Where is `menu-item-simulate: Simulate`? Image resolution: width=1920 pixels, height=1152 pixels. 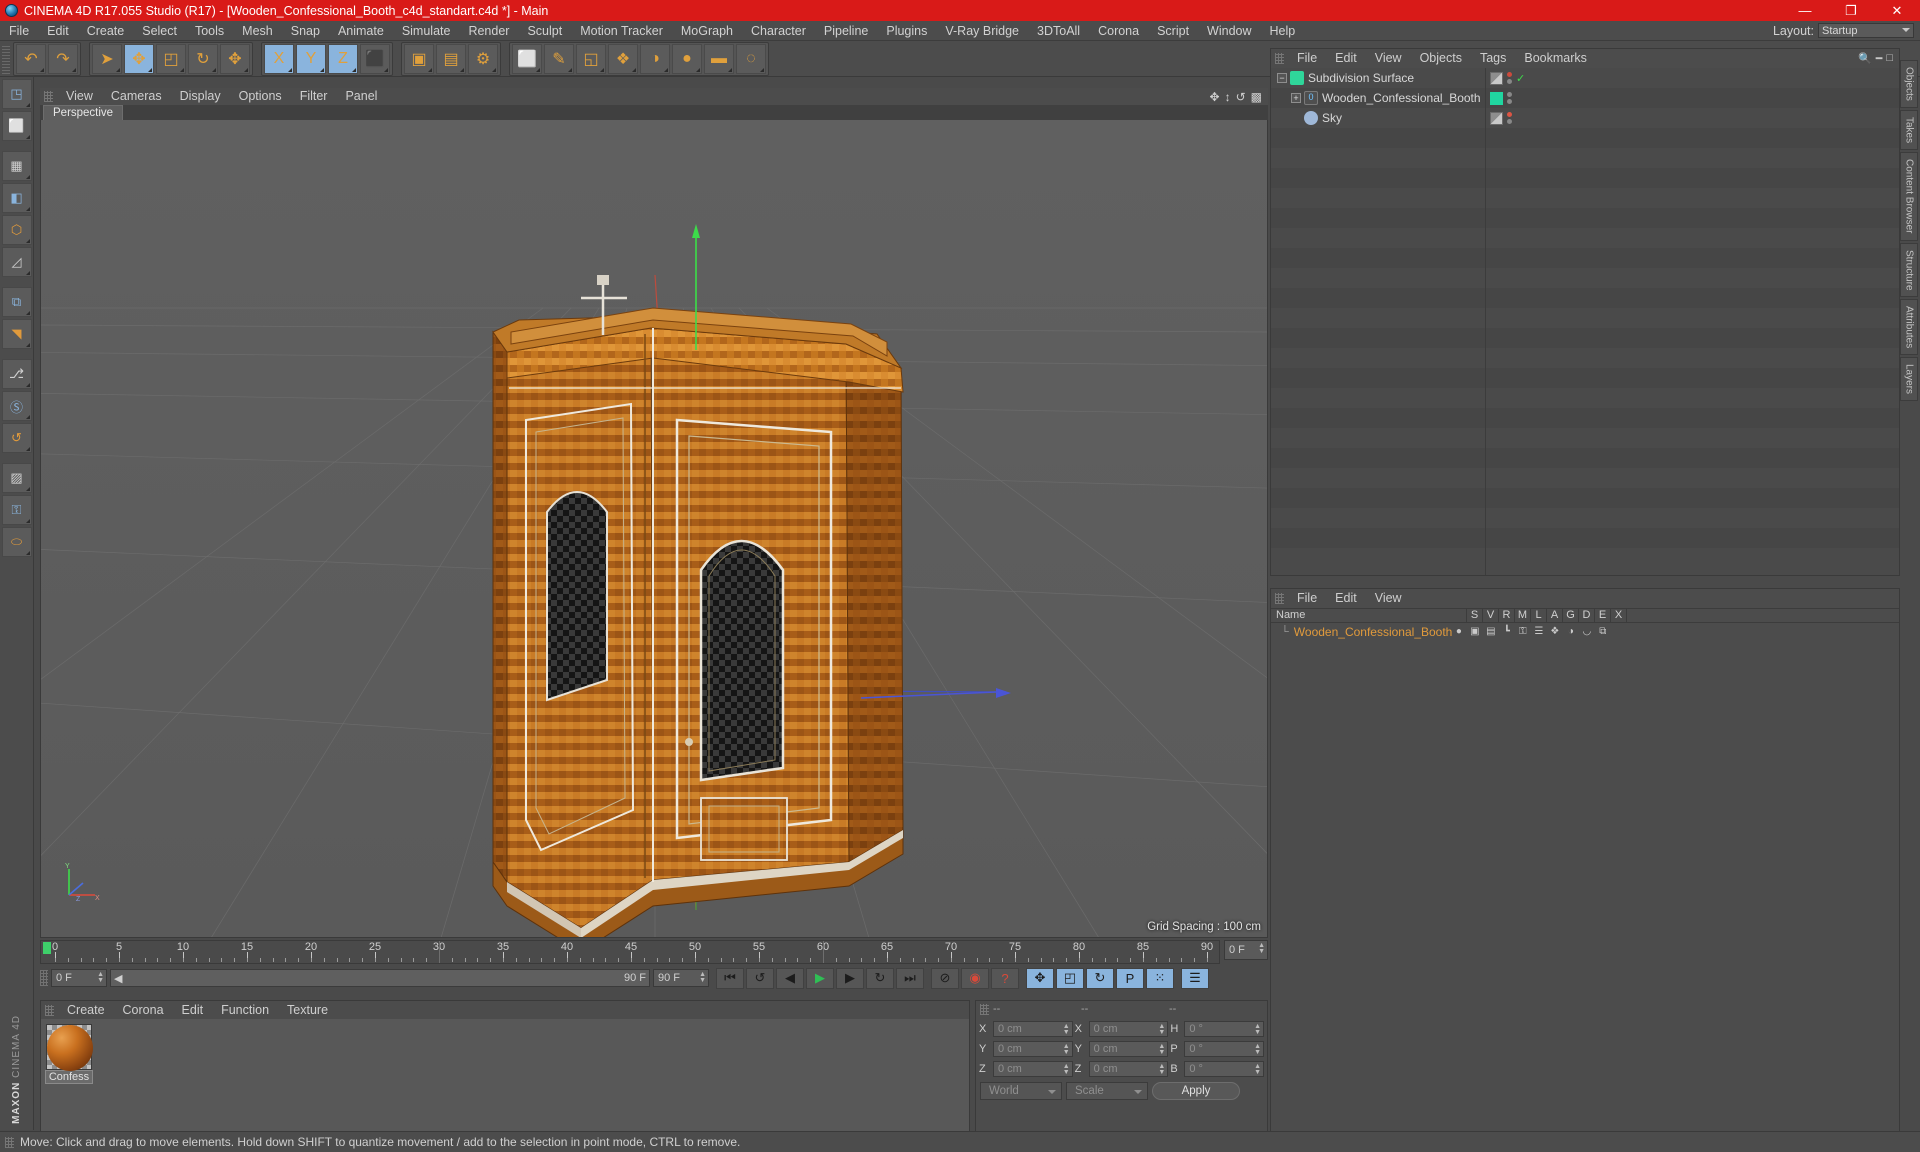 menu-item-simulate: Simulate is located at coordinates (426, 31).